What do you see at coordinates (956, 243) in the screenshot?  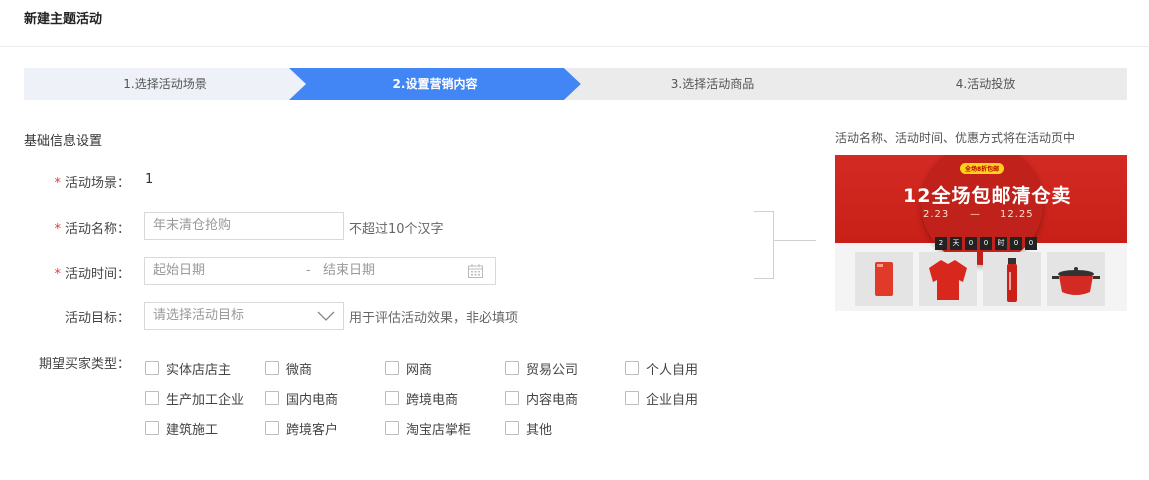 I see `countdown-cell: 天` at bounding box center [956, 243].